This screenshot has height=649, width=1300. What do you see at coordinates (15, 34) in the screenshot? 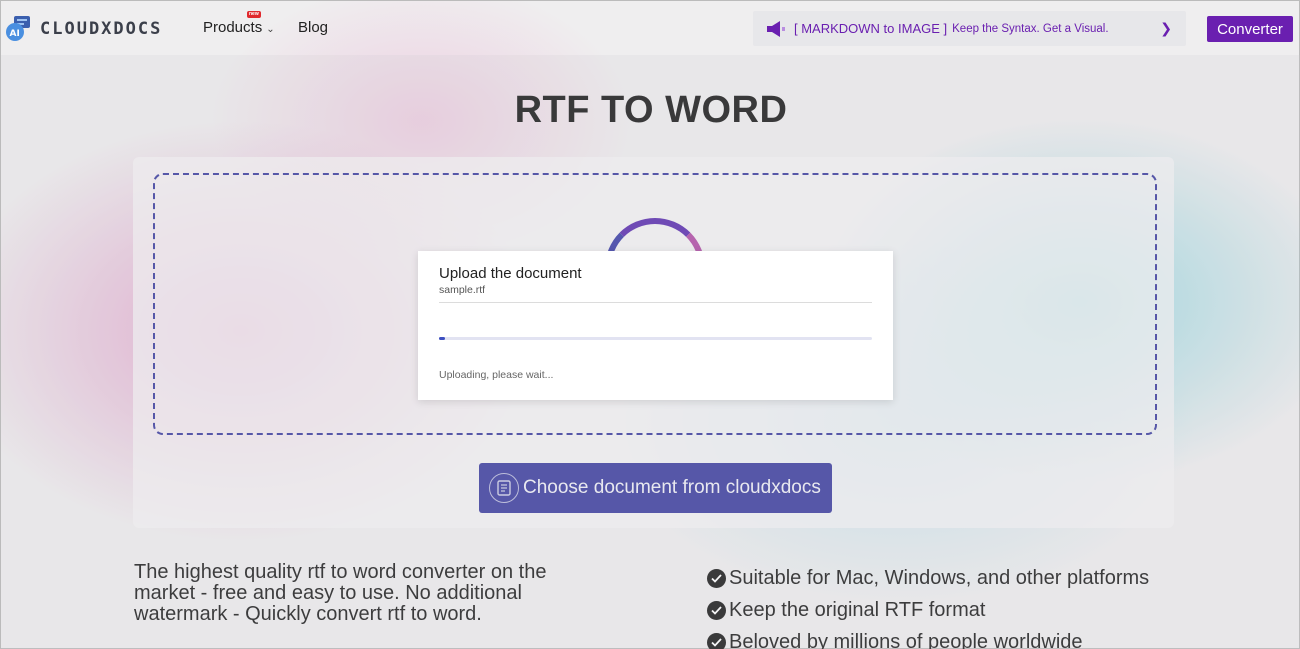
I see `logo-badge-text: AI` at bounding box center [15, 34].